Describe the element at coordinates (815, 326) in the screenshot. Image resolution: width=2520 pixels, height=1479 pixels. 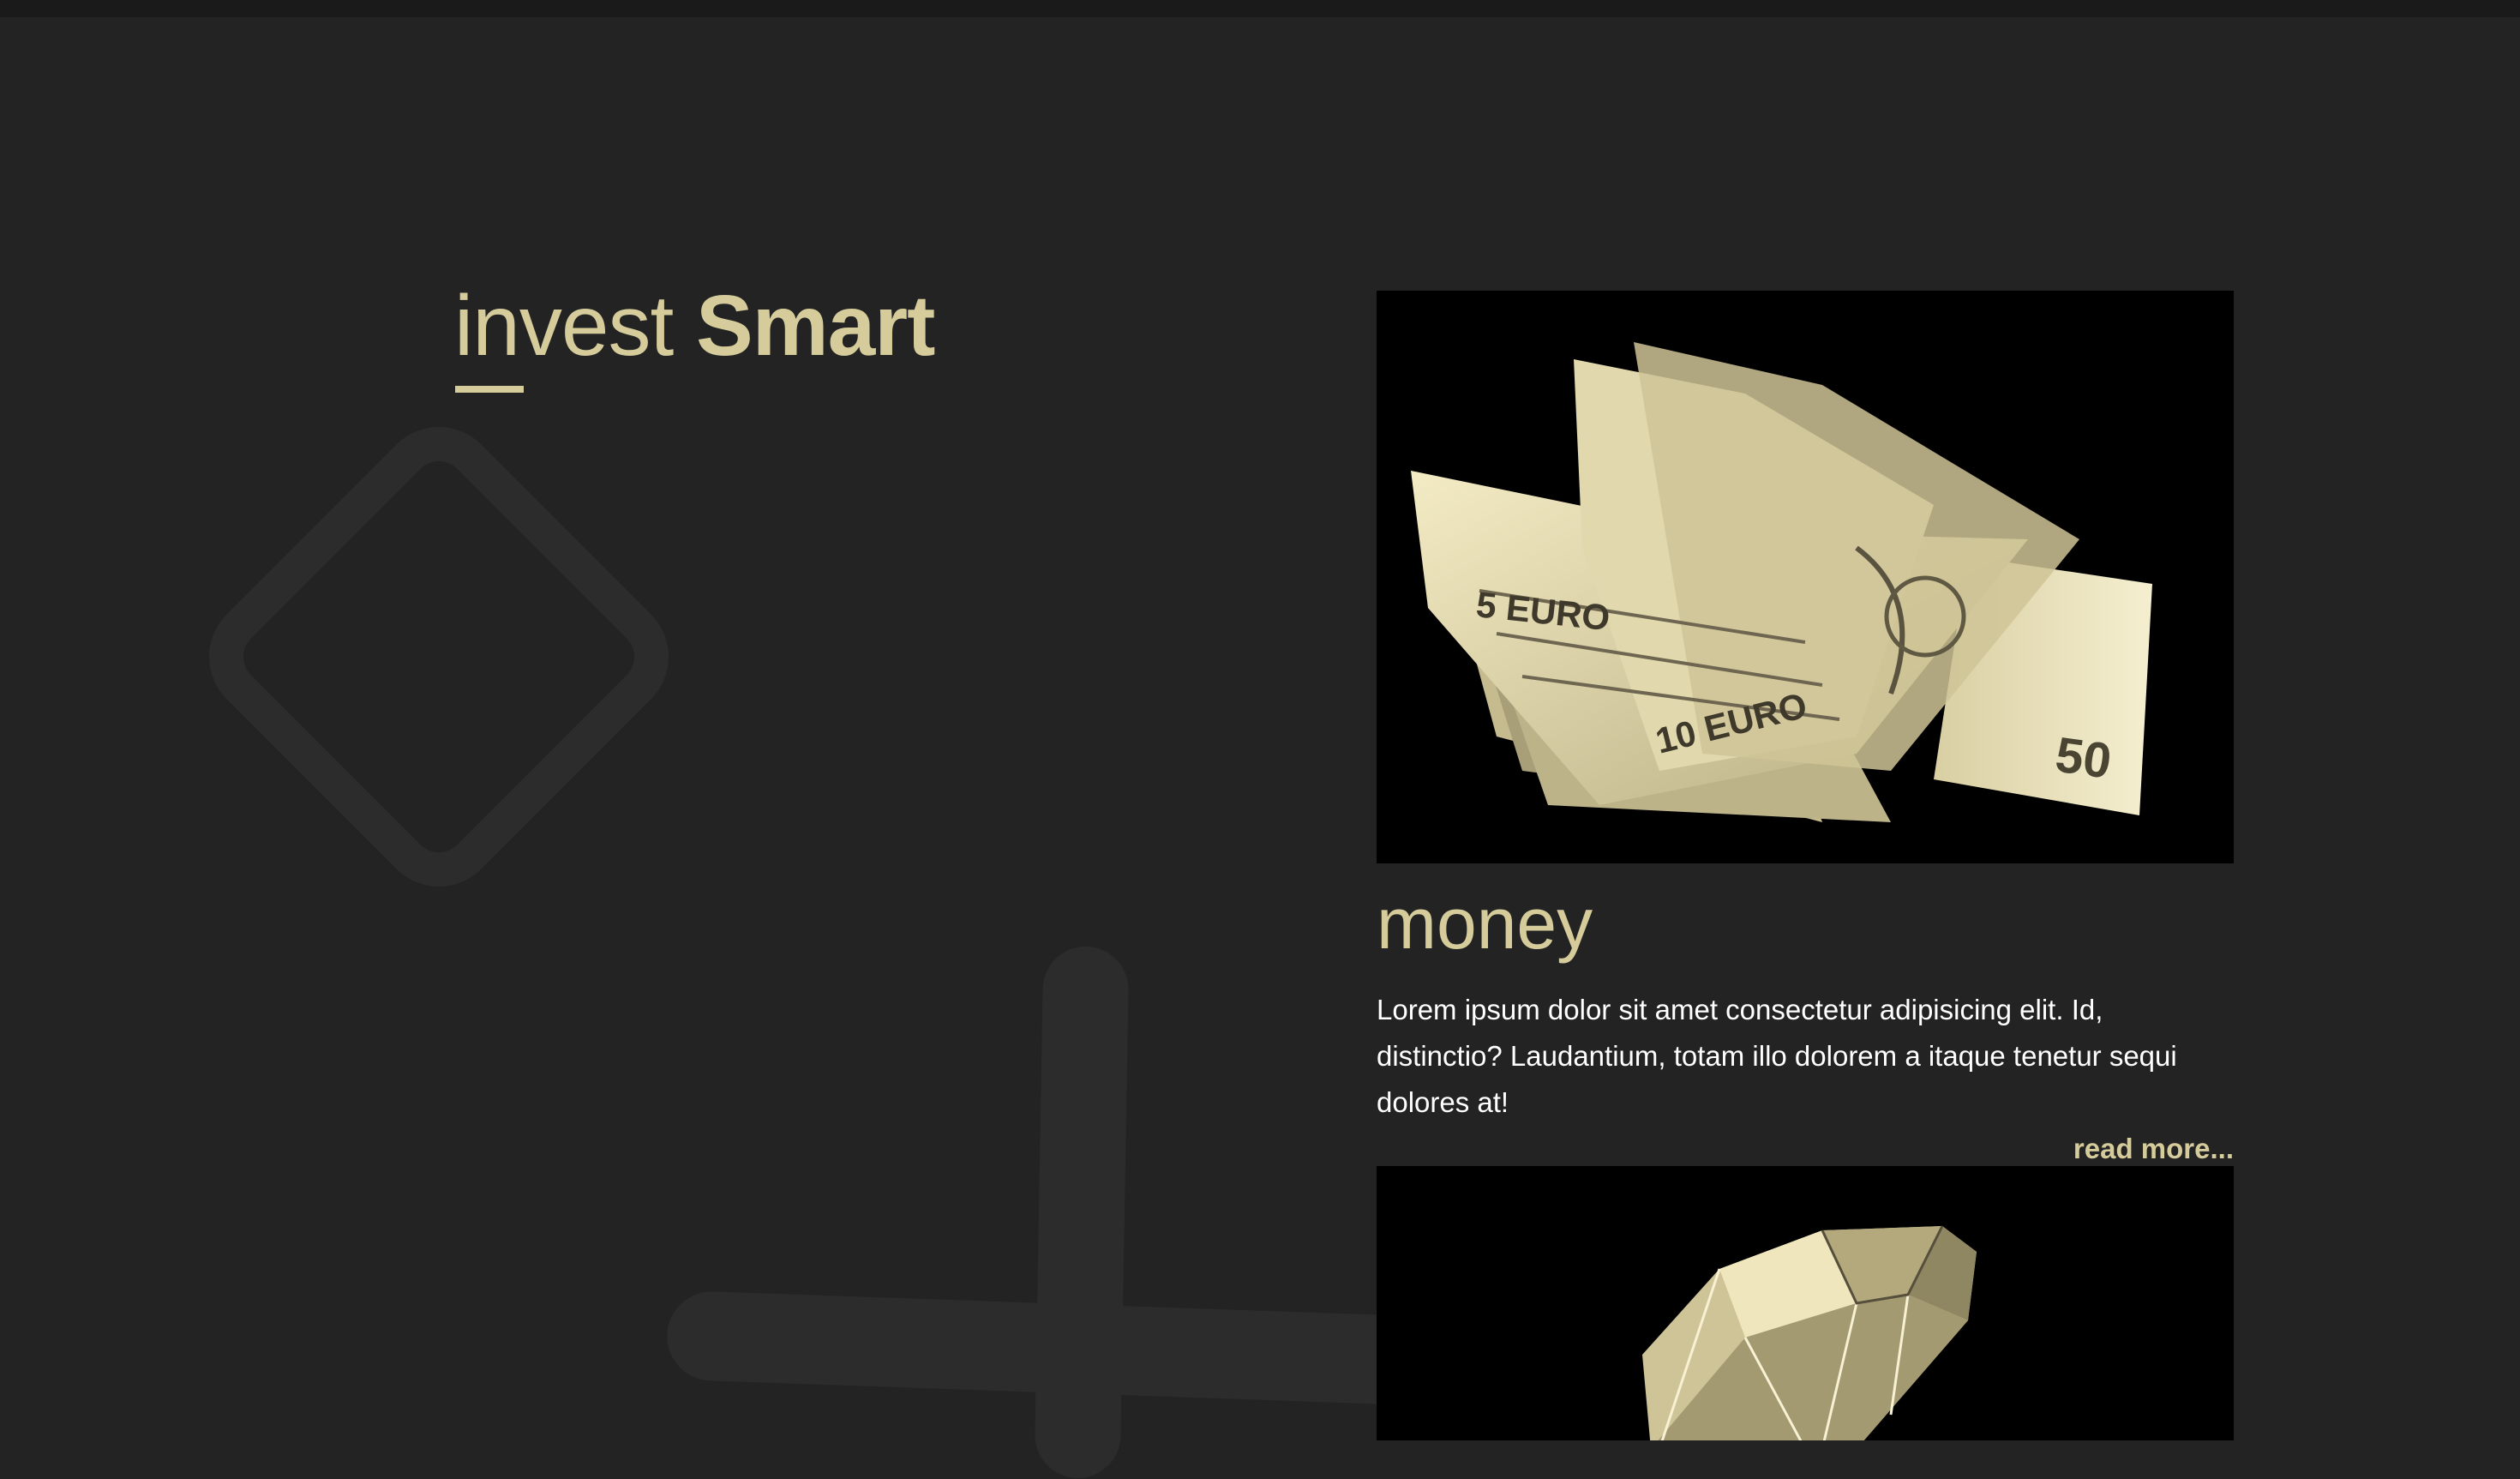
I see `brand-part-smart: Smart` at that location.